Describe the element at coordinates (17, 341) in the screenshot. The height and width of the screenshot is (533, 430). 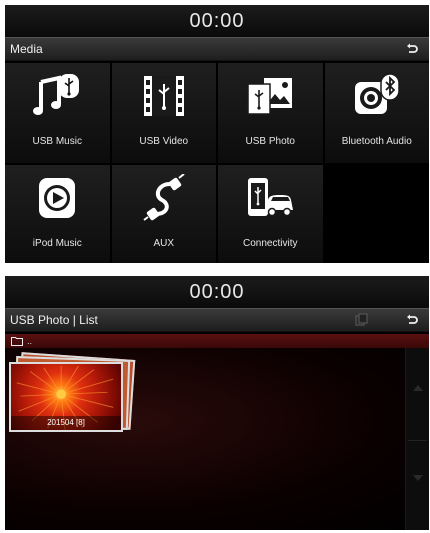
I see `folder-icon` at that location.